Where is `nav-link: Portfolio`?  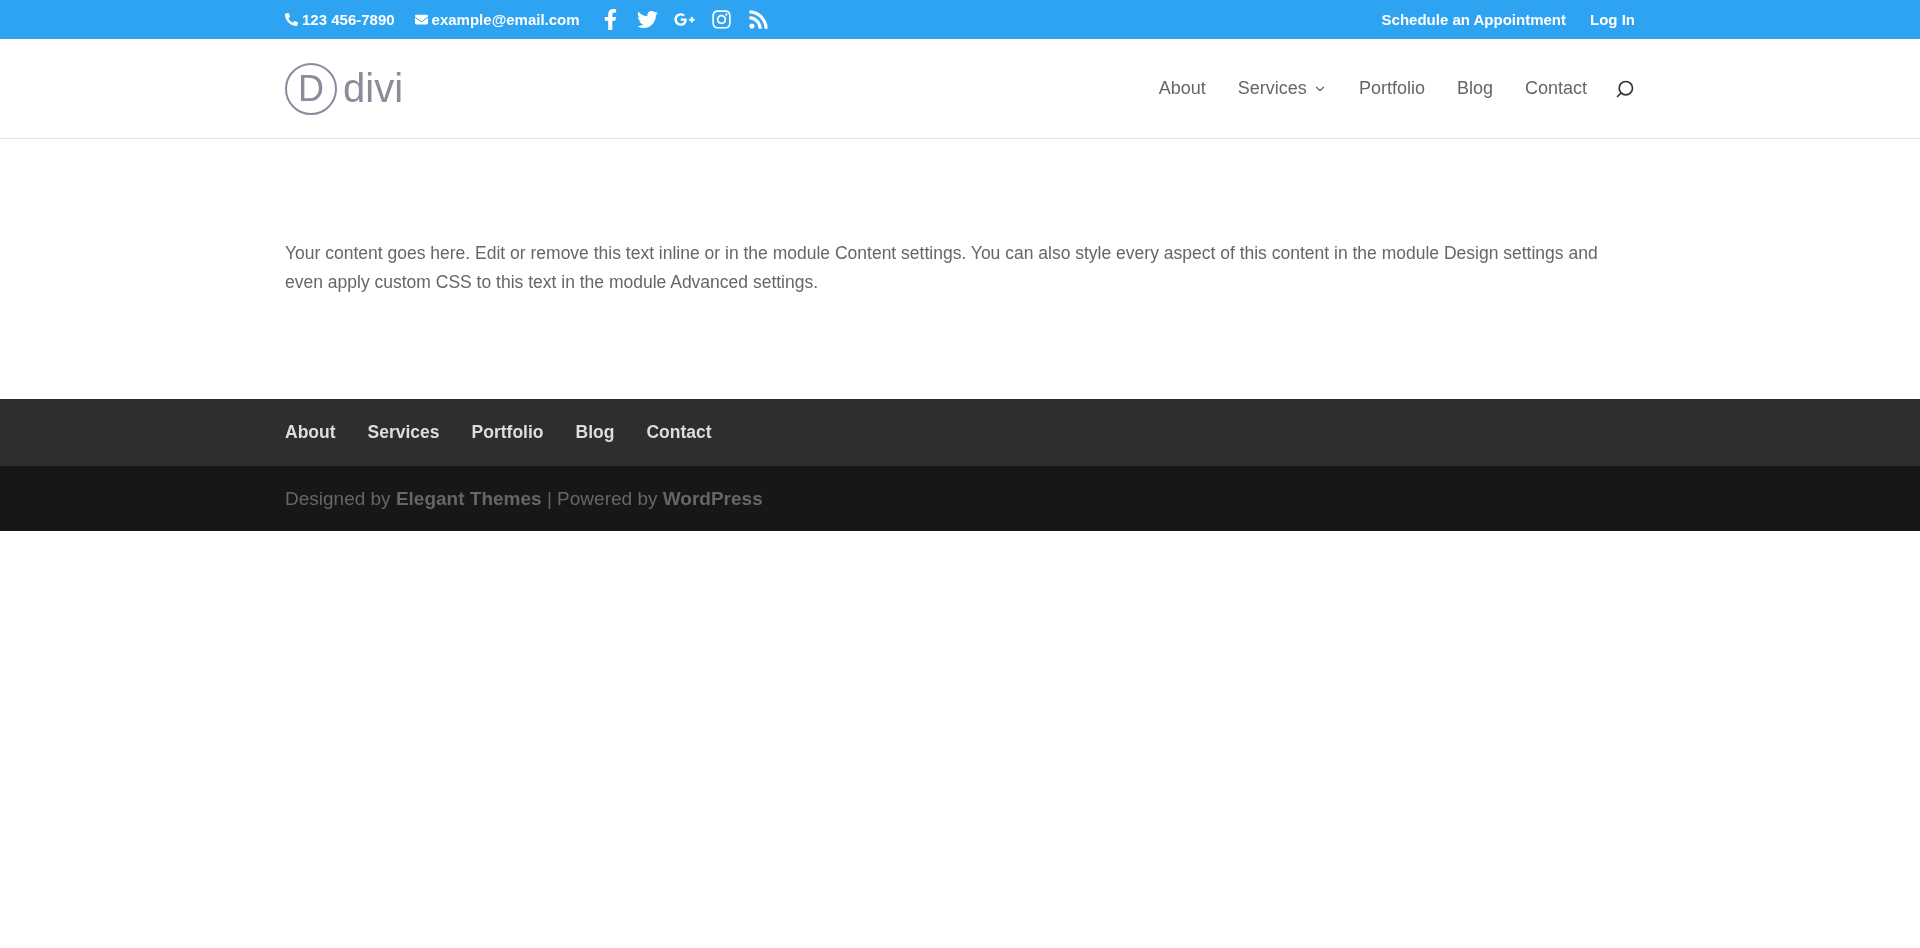 nav-link: Portfolio is located at coordinates (1391, 88).